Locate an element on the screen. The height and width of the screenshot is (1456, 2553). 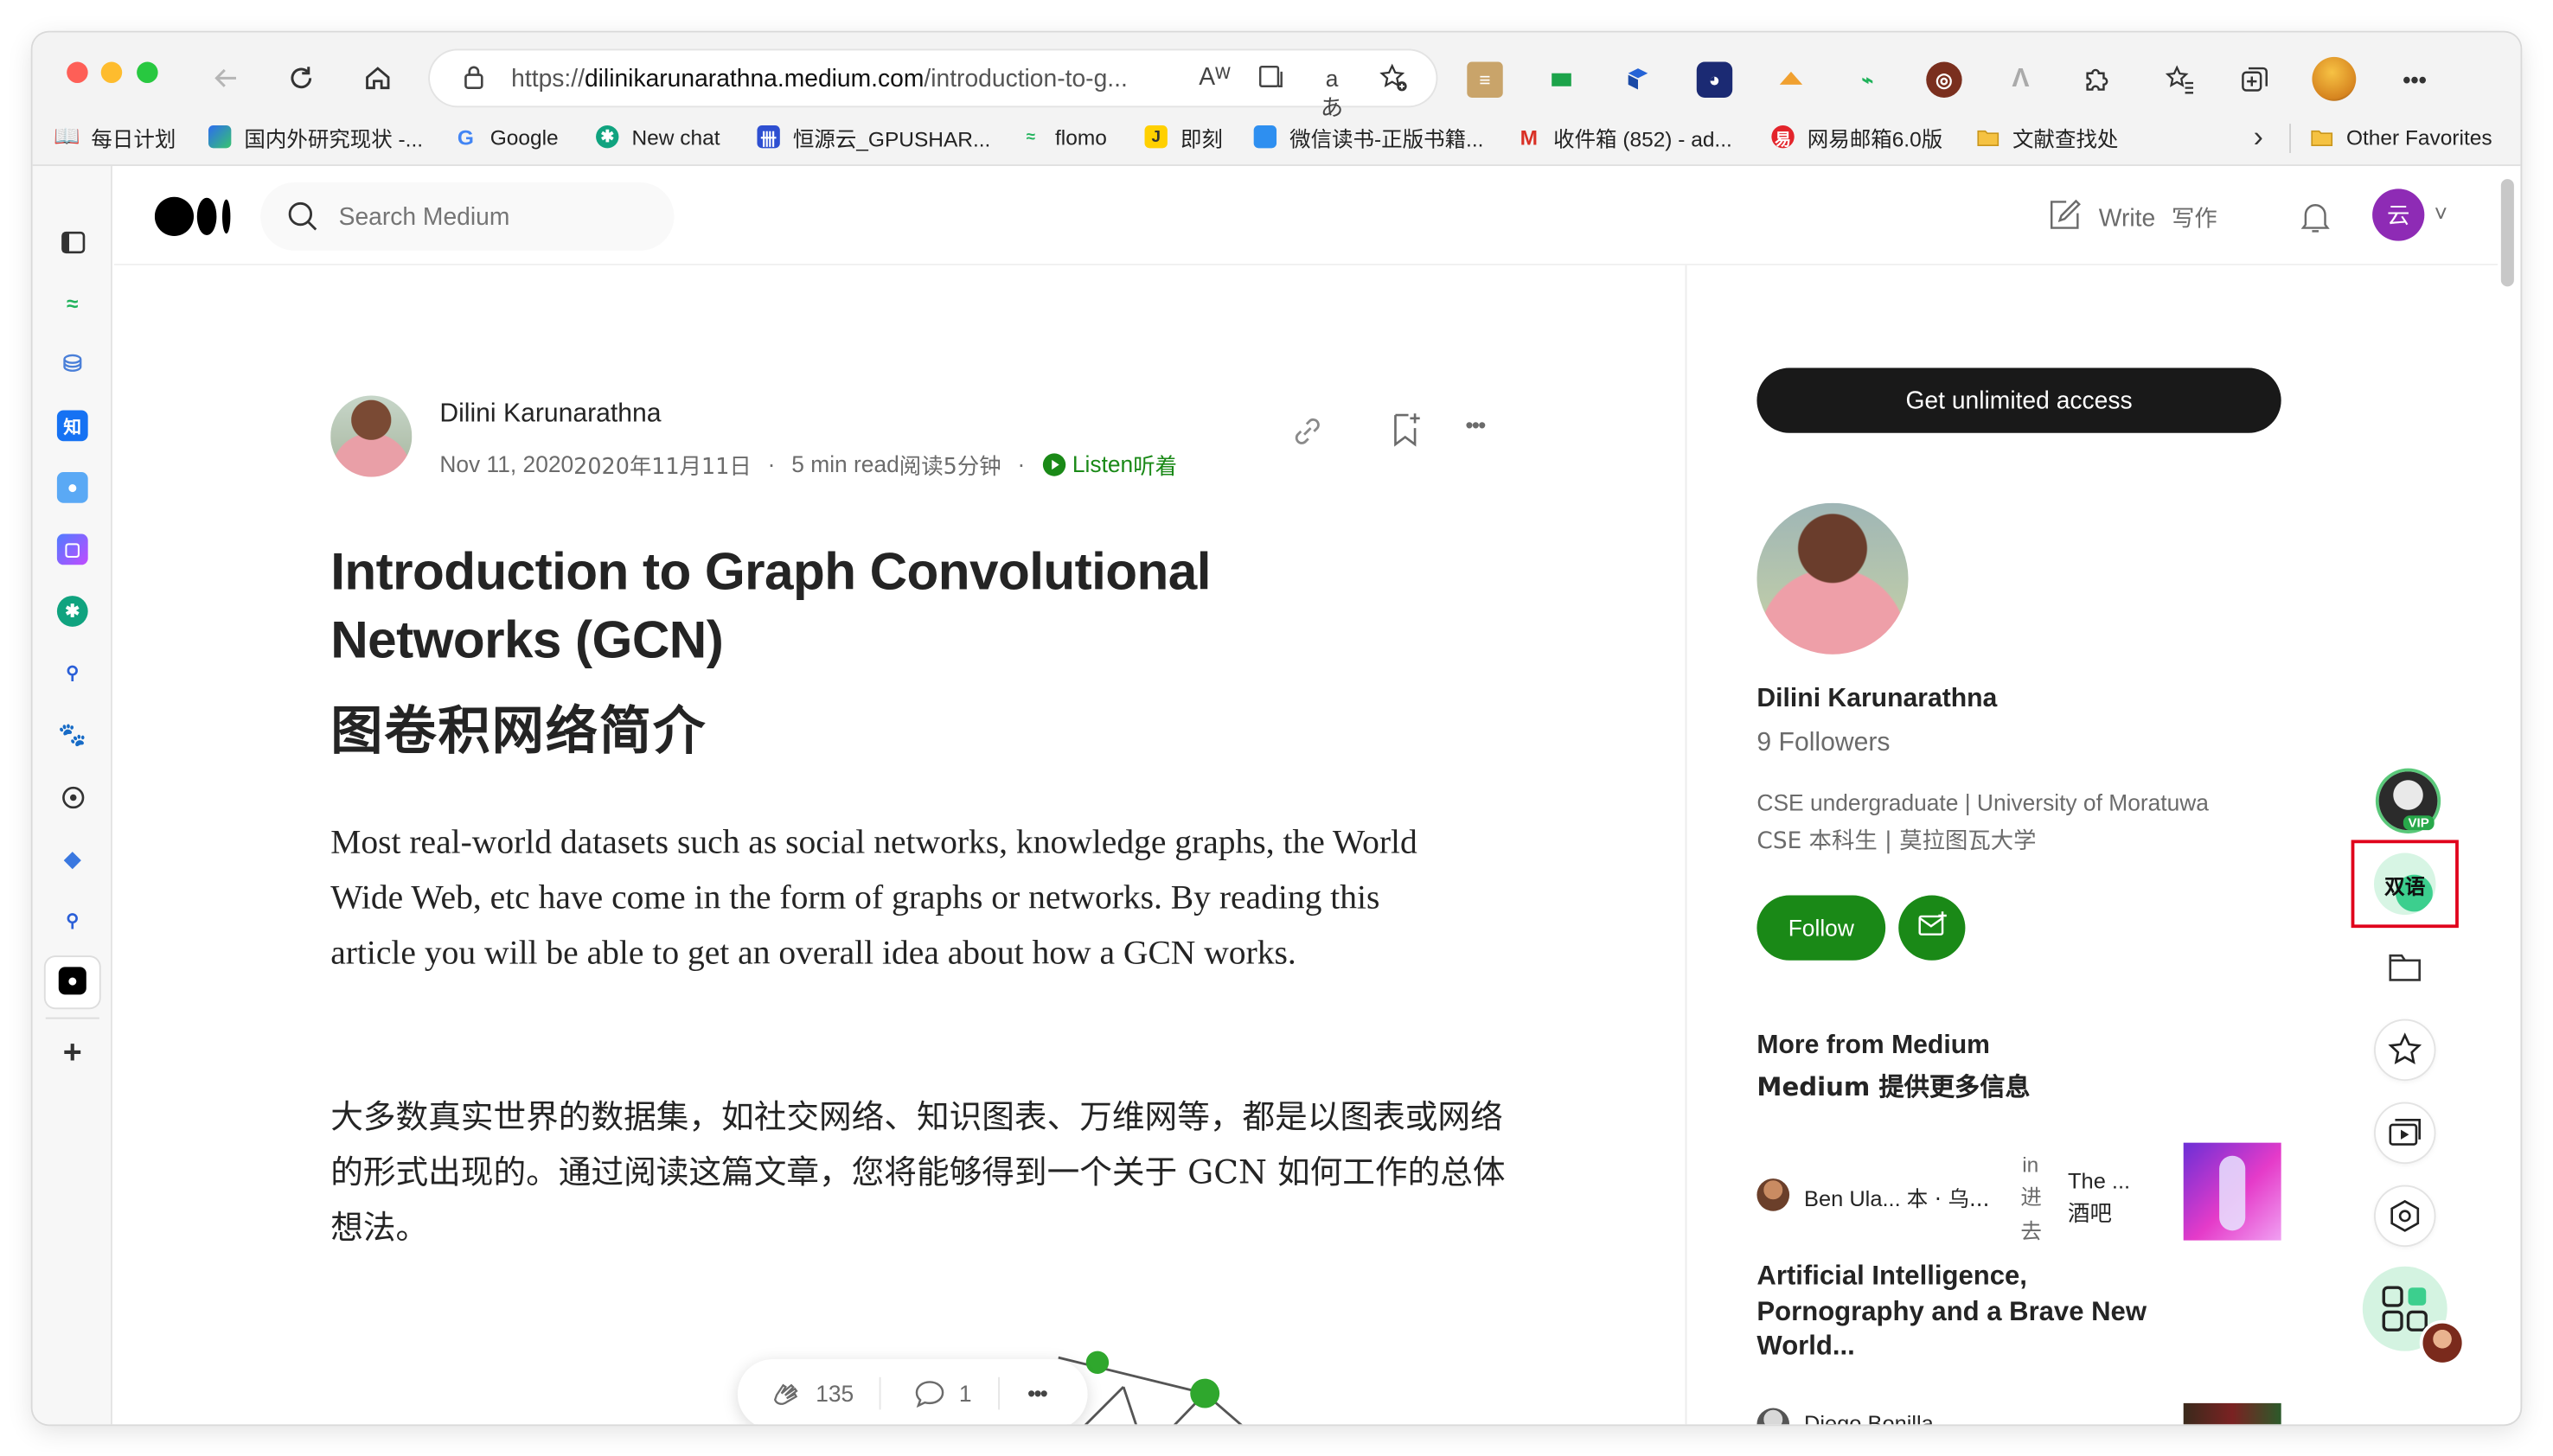
close-window-button is located at coordinates (77, 72).